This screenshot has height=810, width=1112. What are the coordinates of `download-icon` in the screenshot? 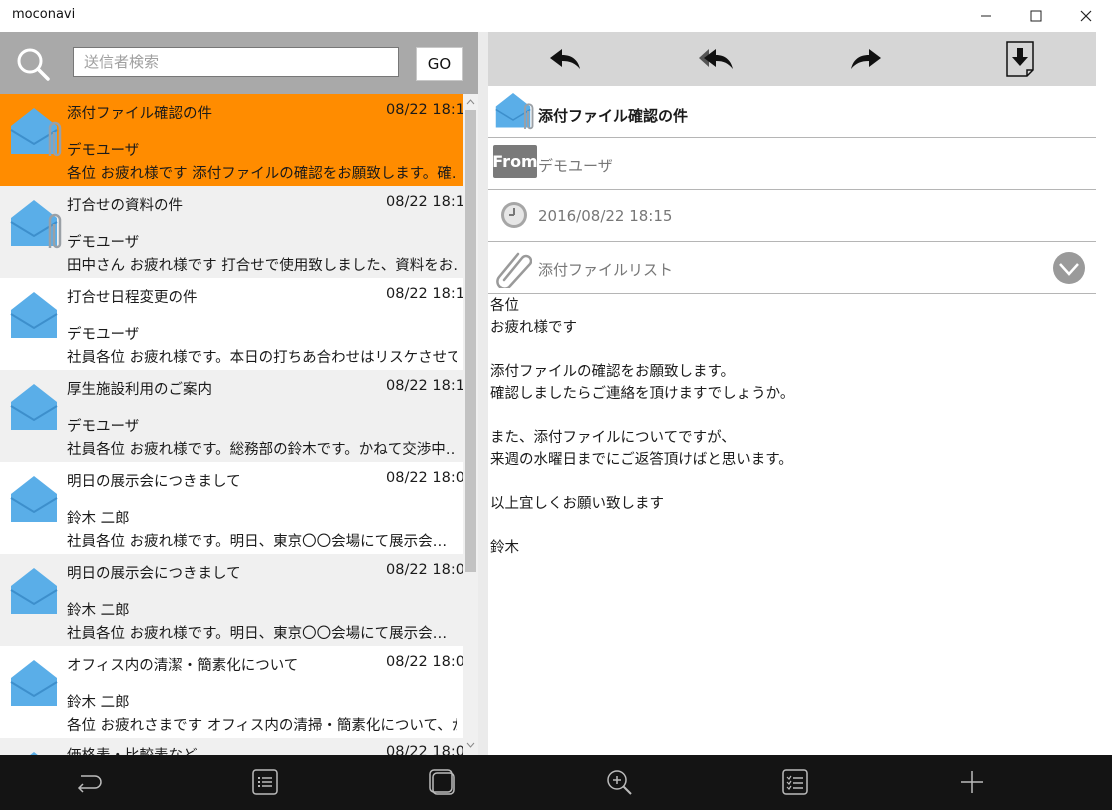 It's located at (1020, 59).